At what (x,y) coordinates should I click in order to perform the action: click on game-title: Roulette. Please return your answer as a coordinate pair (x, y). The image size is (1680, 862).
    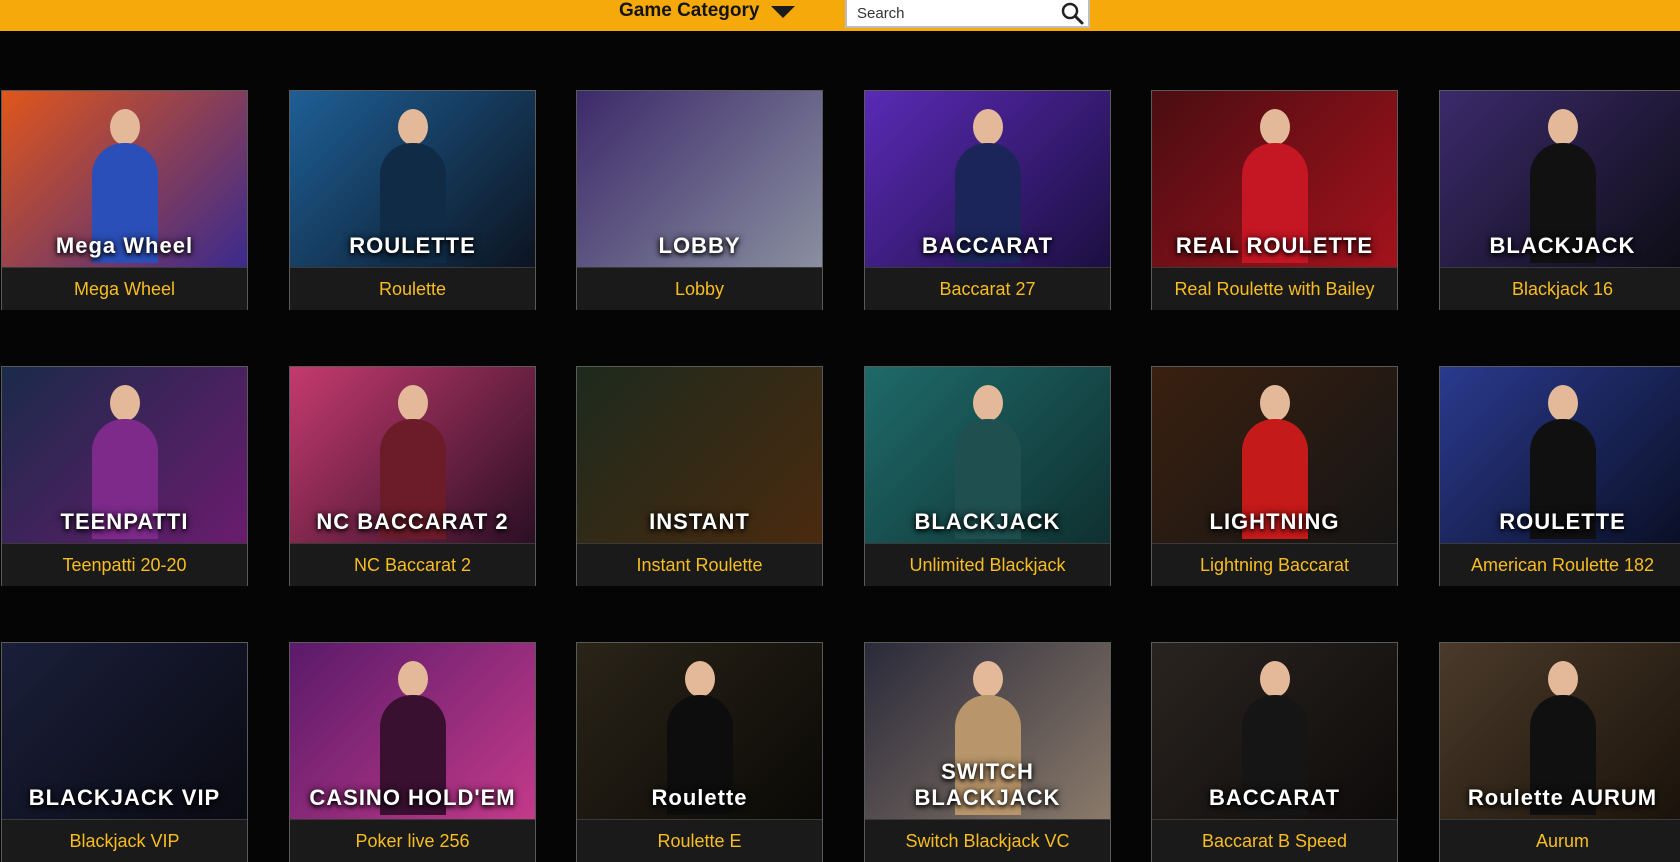
    Looking at the image, I should click on (412, 289).